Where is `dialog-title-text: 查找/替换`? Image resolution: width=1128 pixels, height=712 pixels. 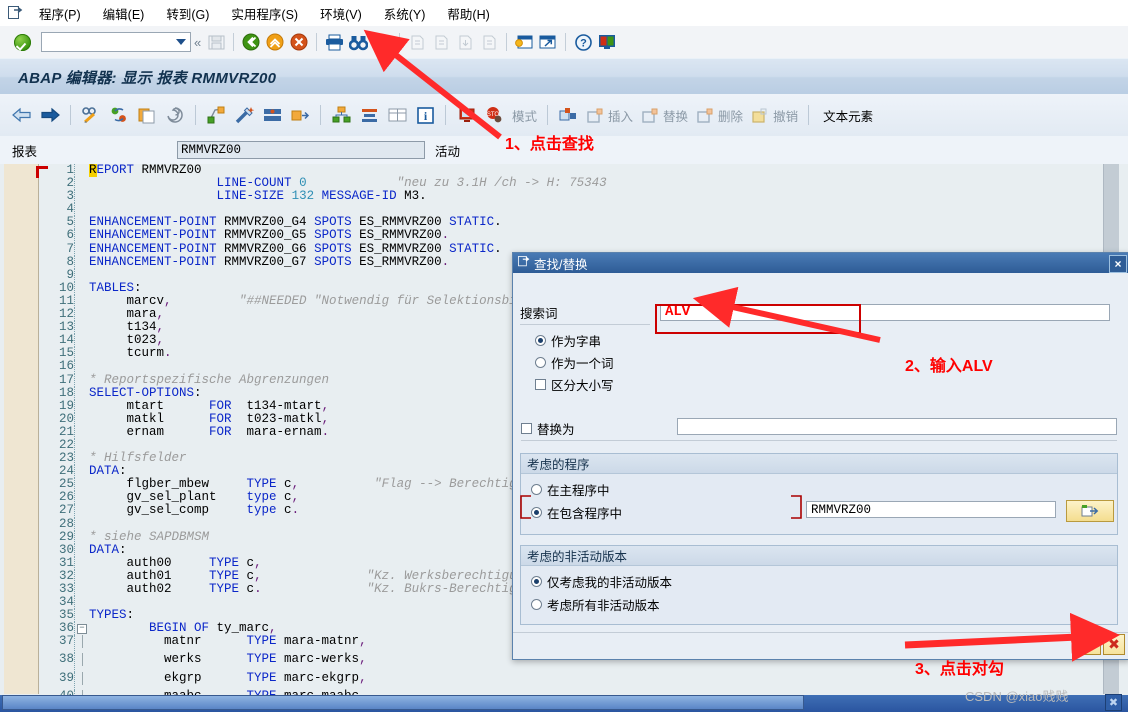 dialog-title-text: 查找/替换 is located at coordinates (561, 264).